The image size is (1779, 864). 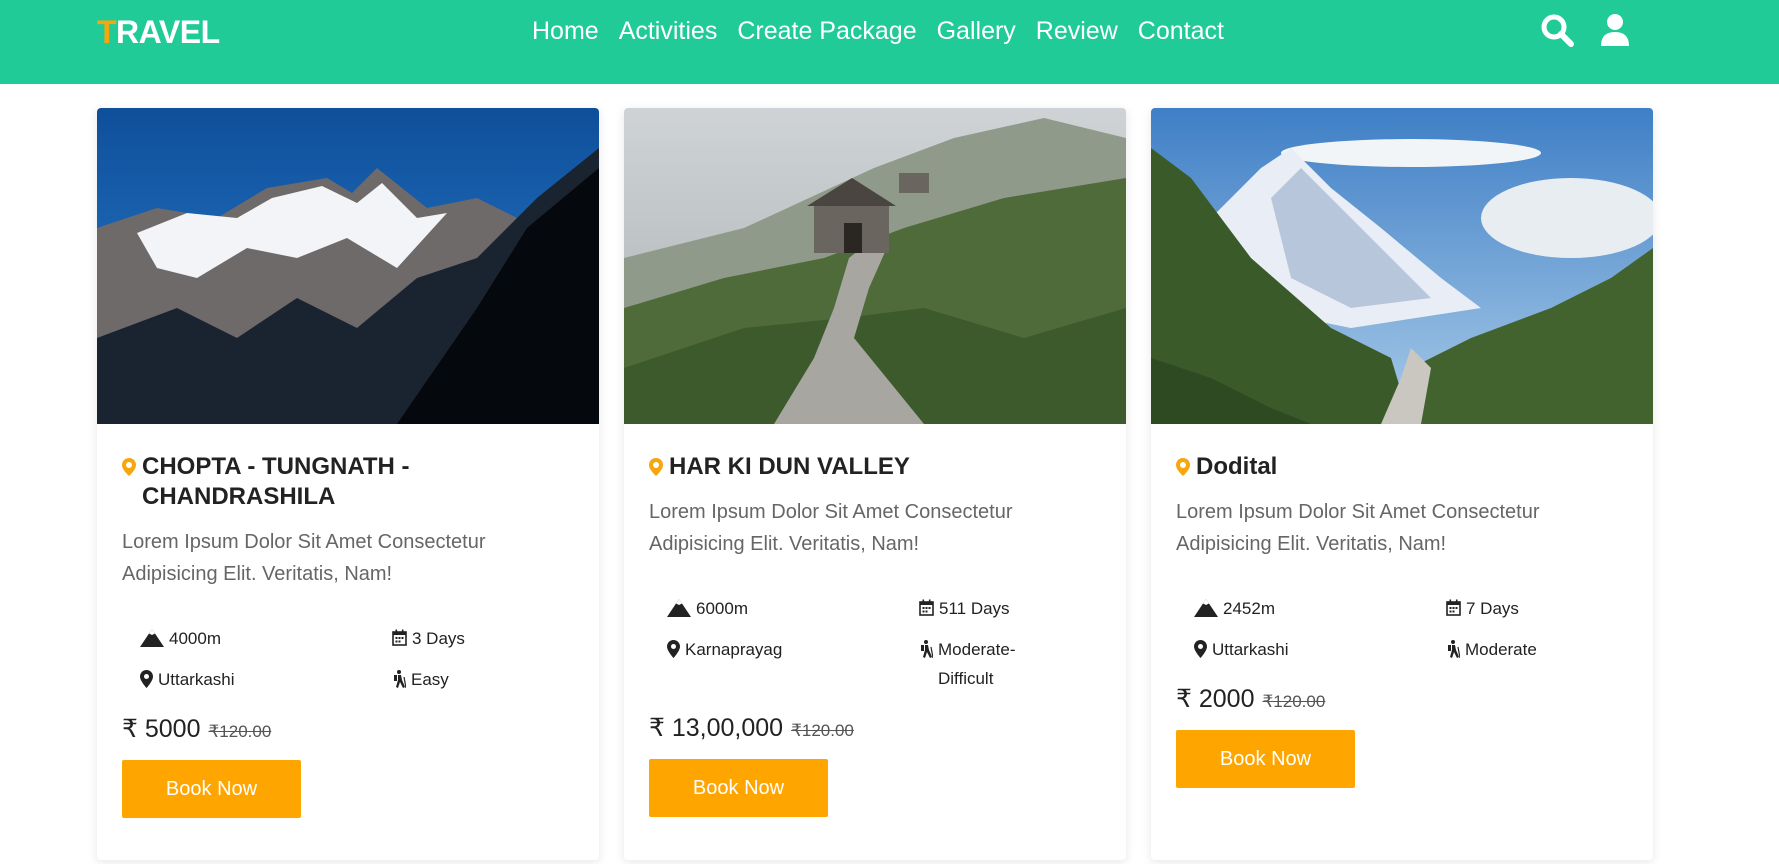 I want to click on nav-contact: Contact, so click(x=1181, y=31).